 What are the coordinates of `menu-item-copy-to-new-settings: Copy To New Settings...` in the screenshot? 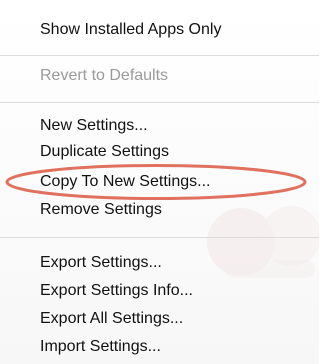 It's located at (125, 182).